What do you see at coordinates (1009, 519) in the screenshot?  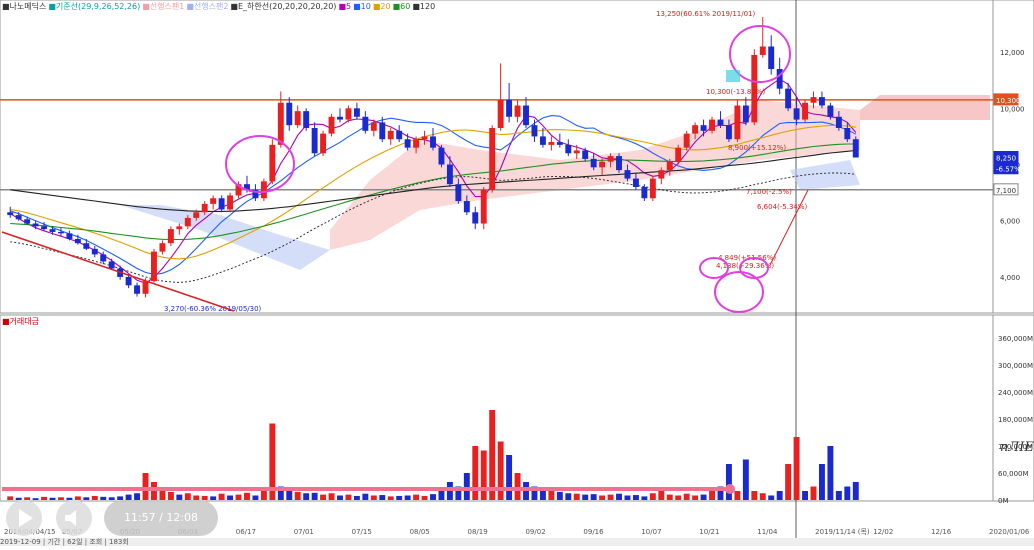 I see `fullscreen-icon` at bounding box center [1009, 519].